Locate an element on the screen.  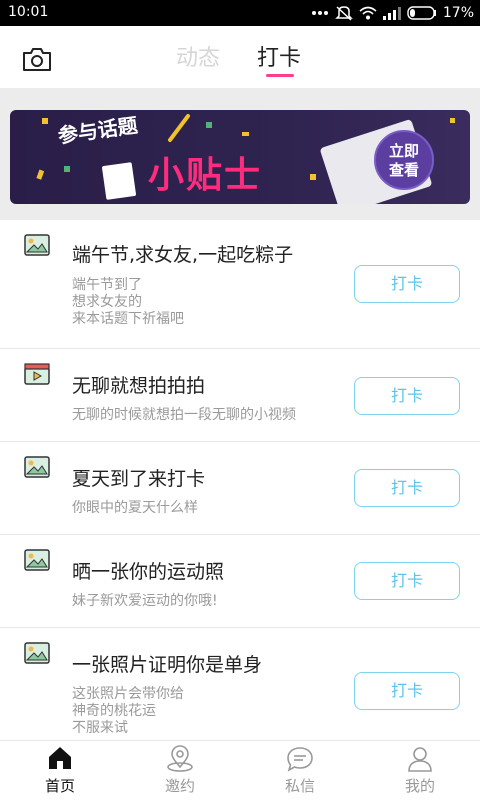
nav-invite: 邀约 is located at coordinates (180, 770).